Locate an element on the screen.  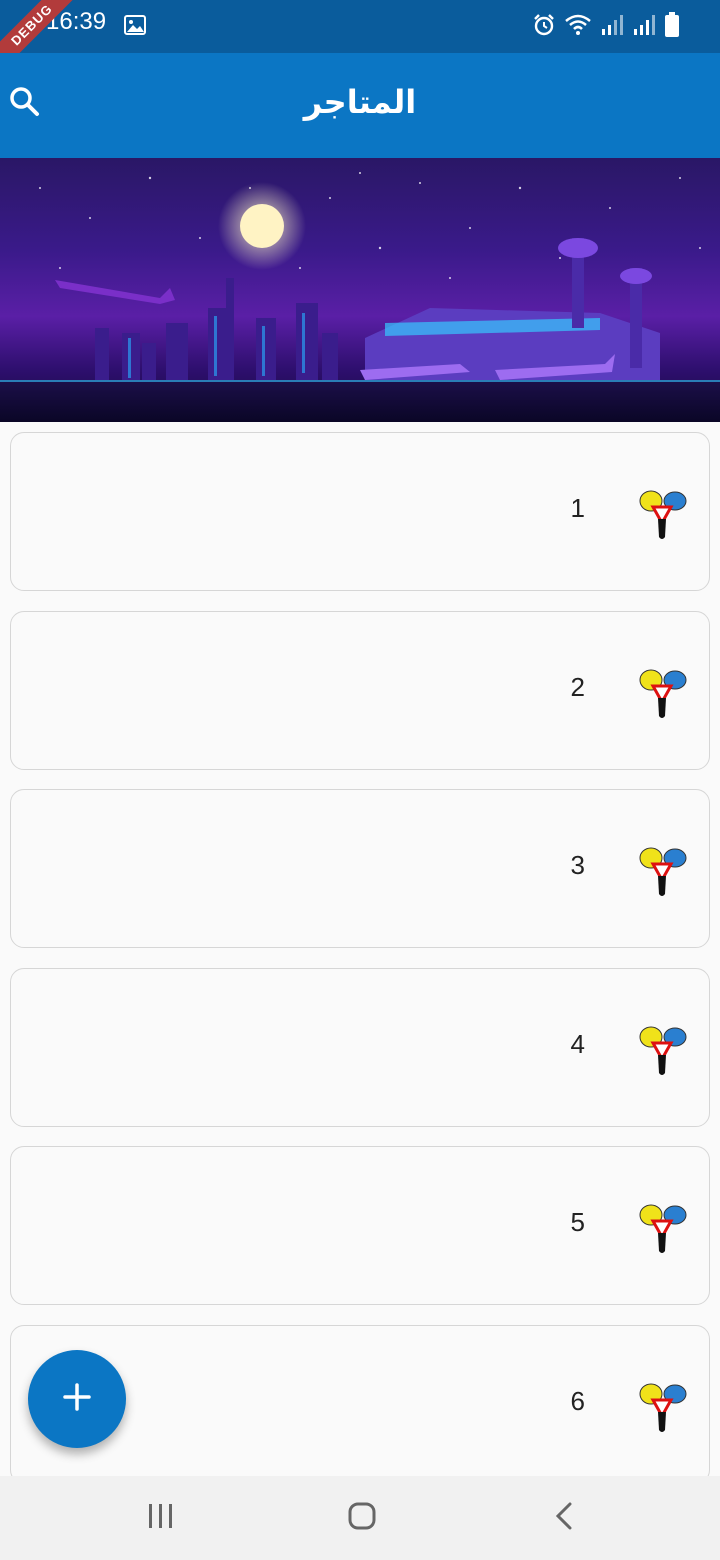
store-card: 5 is located at coordinates (360, 1225).